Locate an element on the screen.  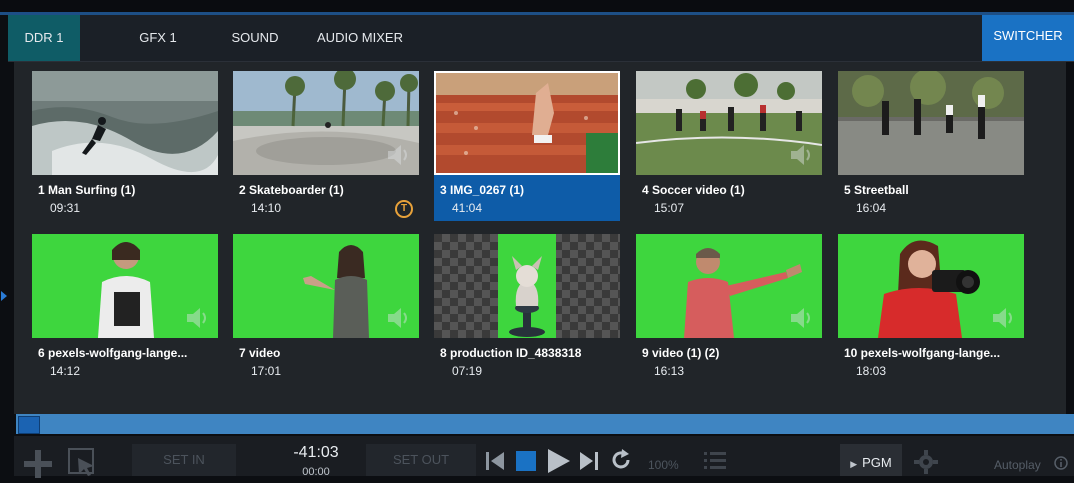
clip-tile: 10 pexels-wolfgang-lange... 18:03 is located at coordinates (931, 309).